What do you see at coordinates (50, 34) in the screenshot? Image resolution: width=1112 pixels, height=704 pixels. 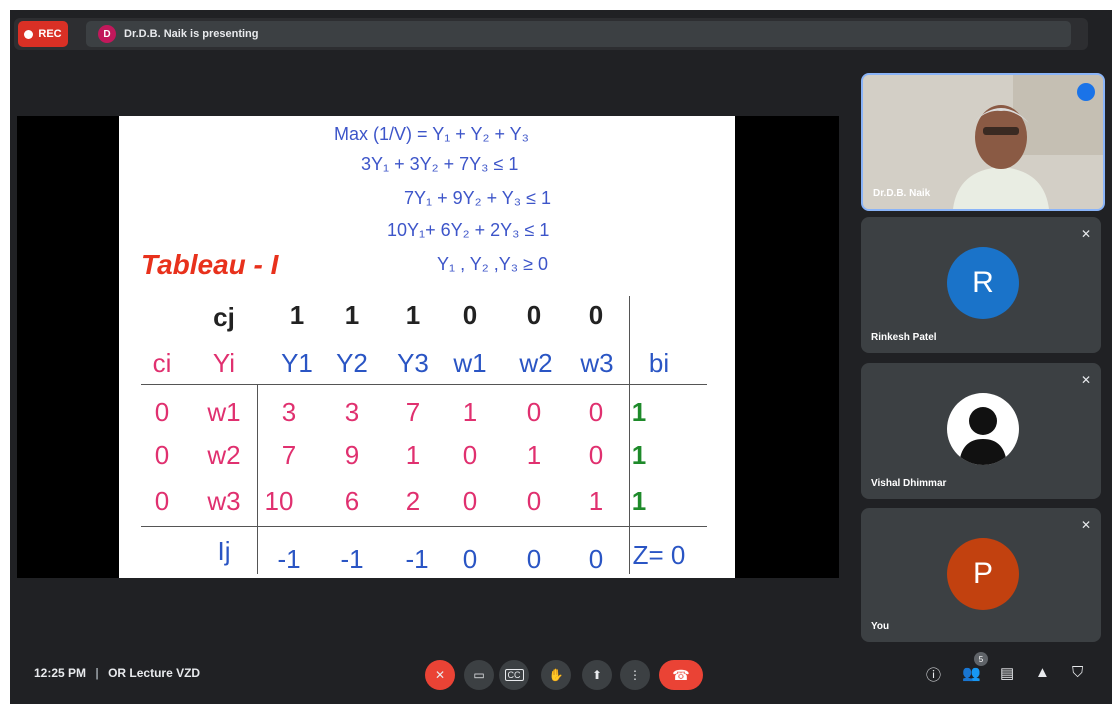 I see `rec-label: REC` at bounding box center [50, 34].